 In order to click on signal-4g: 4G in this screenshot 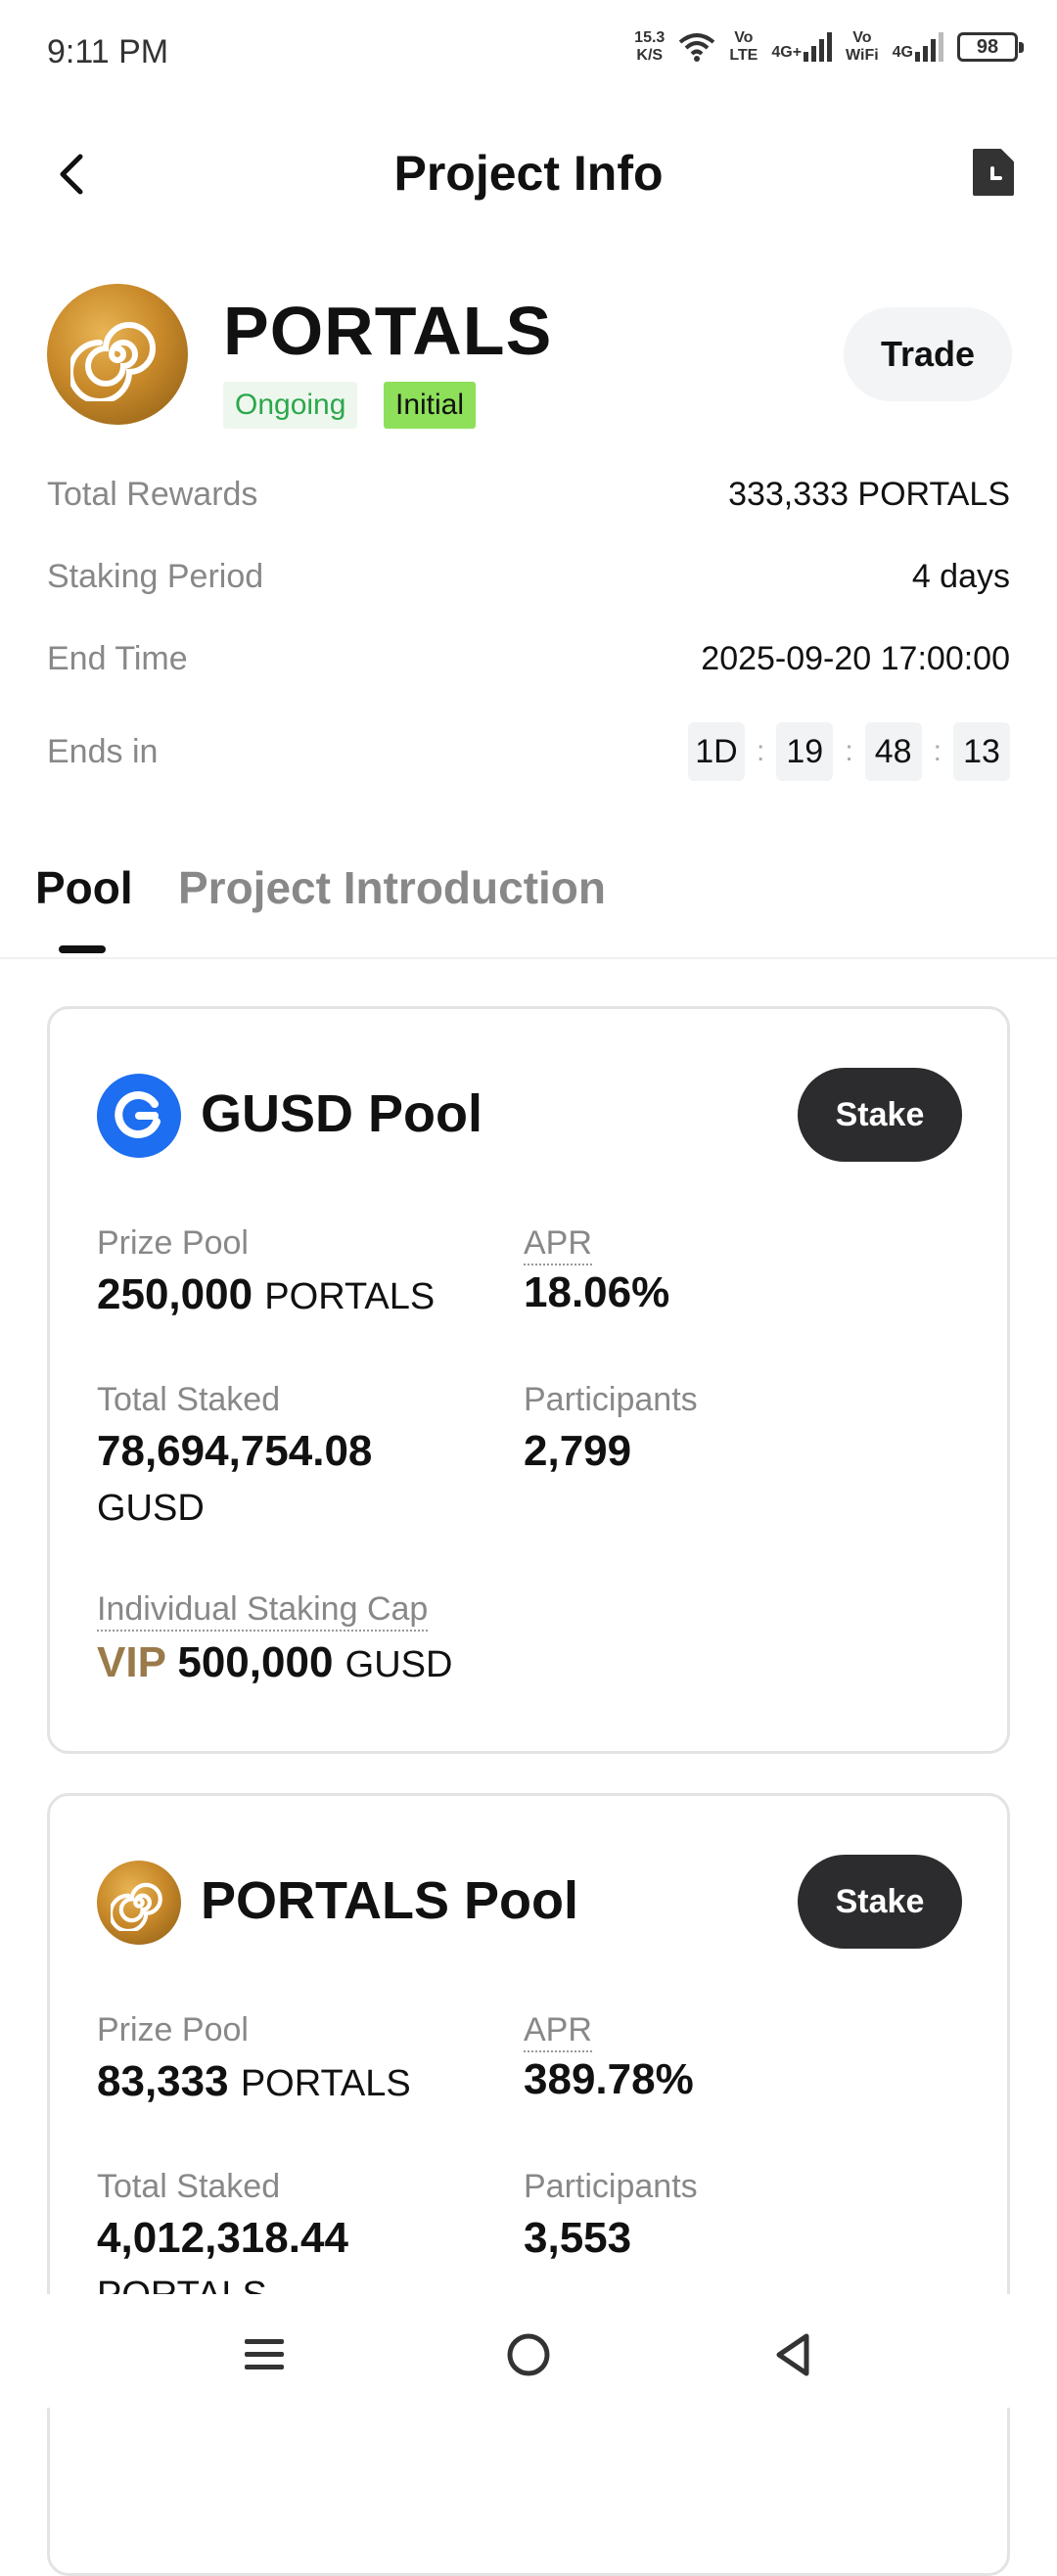, I will do `click(918, 47)`.